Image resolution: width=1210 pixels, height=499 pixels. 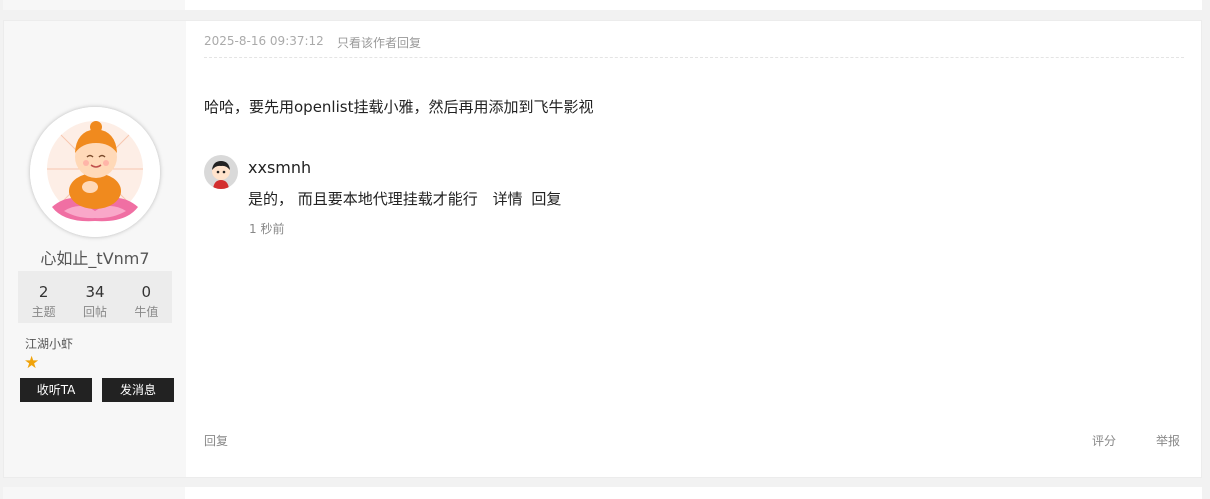 What do you see at coordinates (279, 167) in the screenshot?
I see `comment-username: xxsmnh` at bounding box center [279, 167].